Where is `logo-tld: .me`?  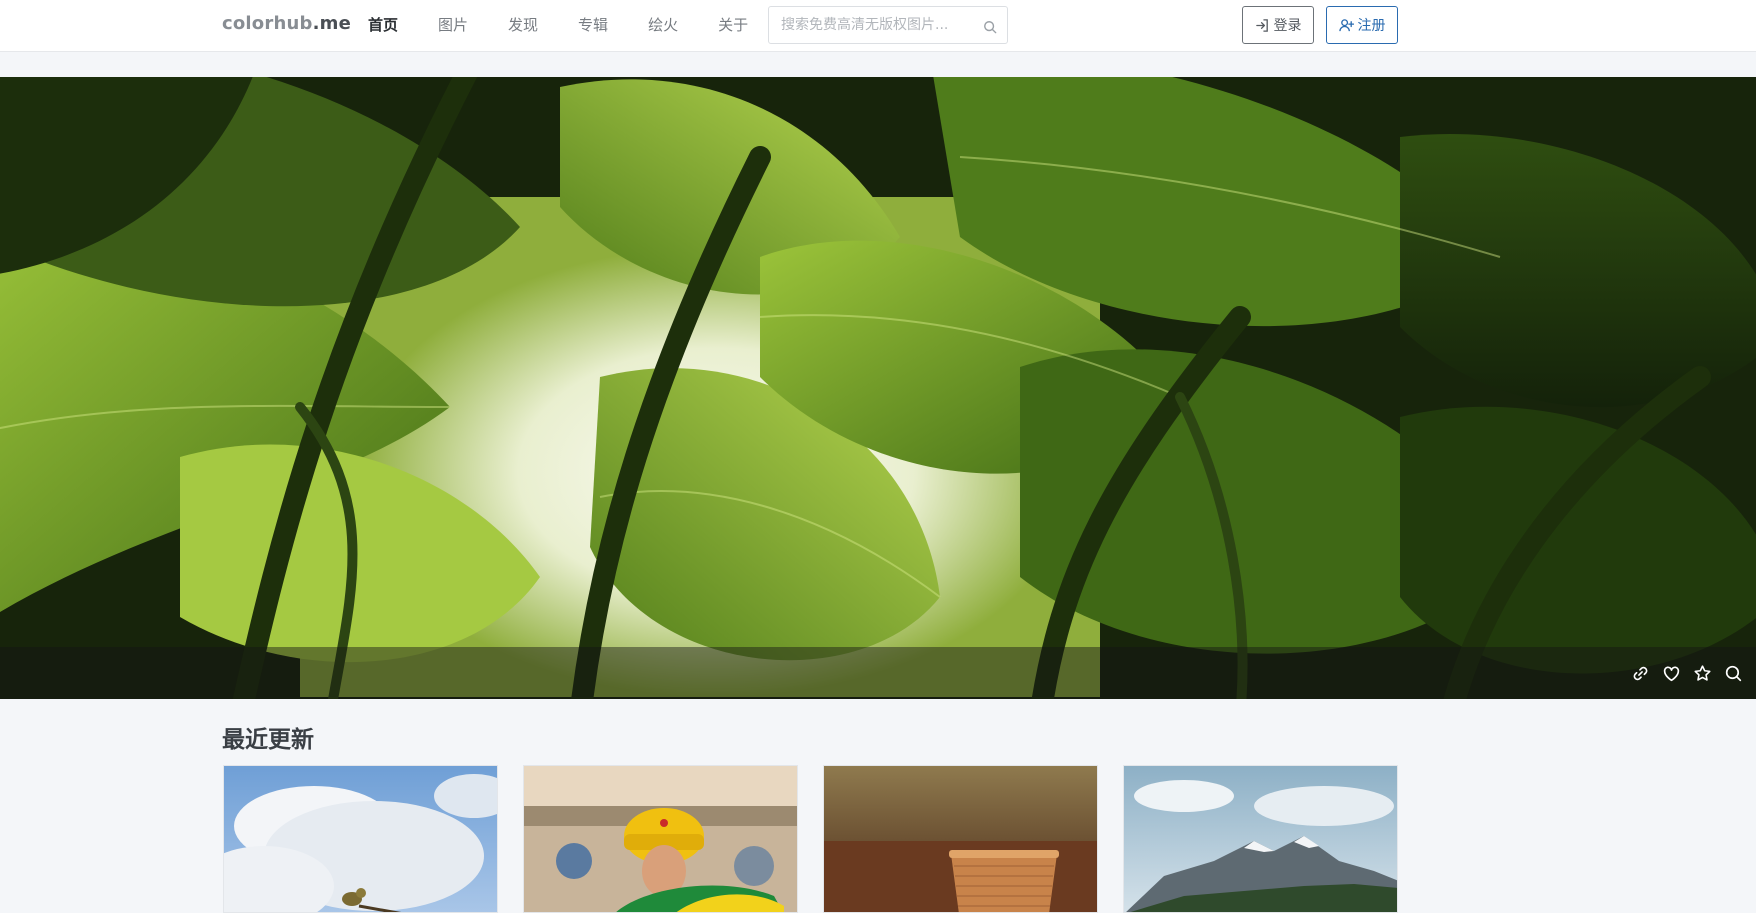
logo-tld: .me is located at coordinates (331, 23).